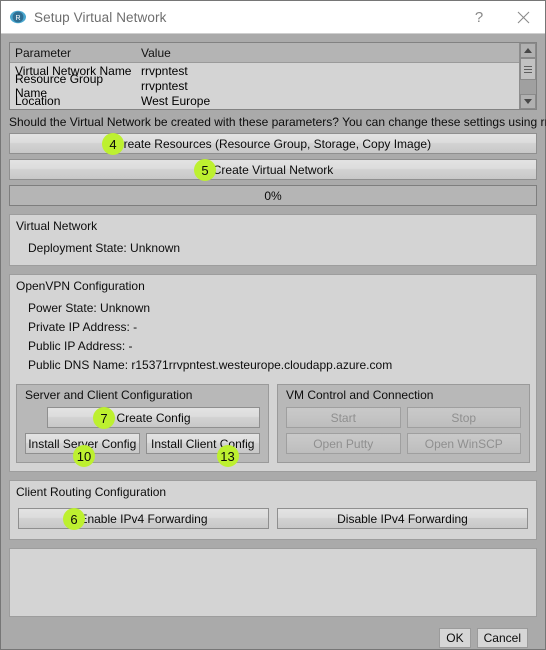 The image size is (546, 650). What do you see at coordinates (343, 443) in the screenshot?
I see `open-putty-button: Open Putty` at bounding box center [343, 443].